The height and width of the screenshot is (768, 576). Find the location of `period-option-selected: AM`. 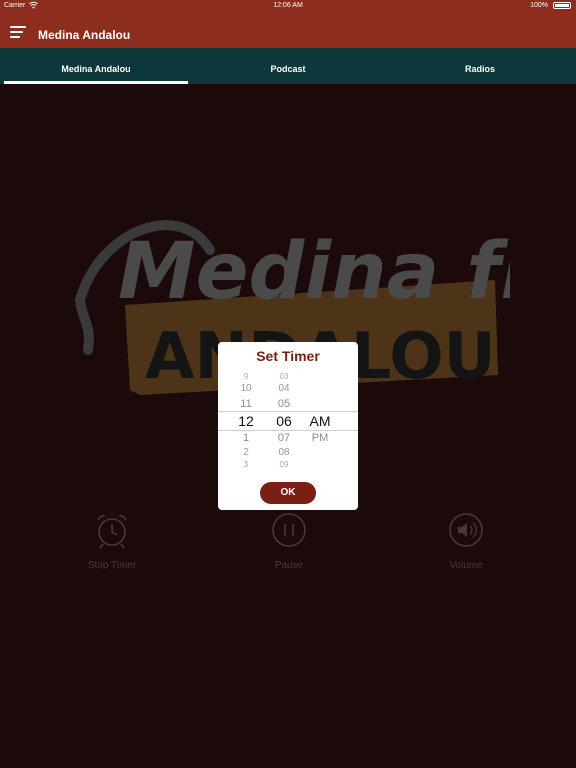

period-option-selected: AM is located at coordinates (320, 421).